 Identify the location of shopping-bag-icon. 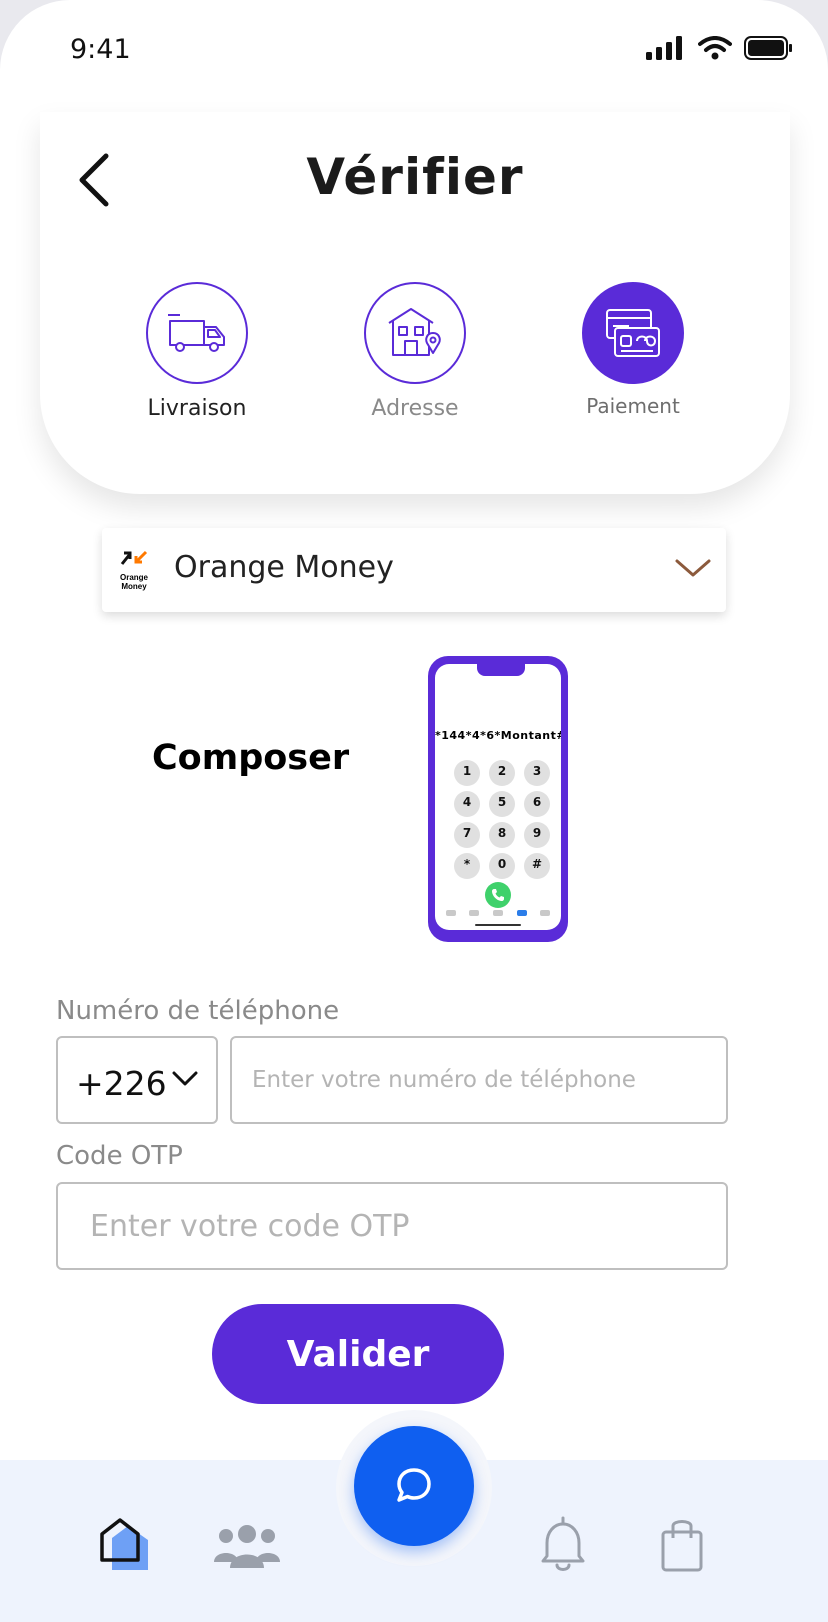
(682, 1546).